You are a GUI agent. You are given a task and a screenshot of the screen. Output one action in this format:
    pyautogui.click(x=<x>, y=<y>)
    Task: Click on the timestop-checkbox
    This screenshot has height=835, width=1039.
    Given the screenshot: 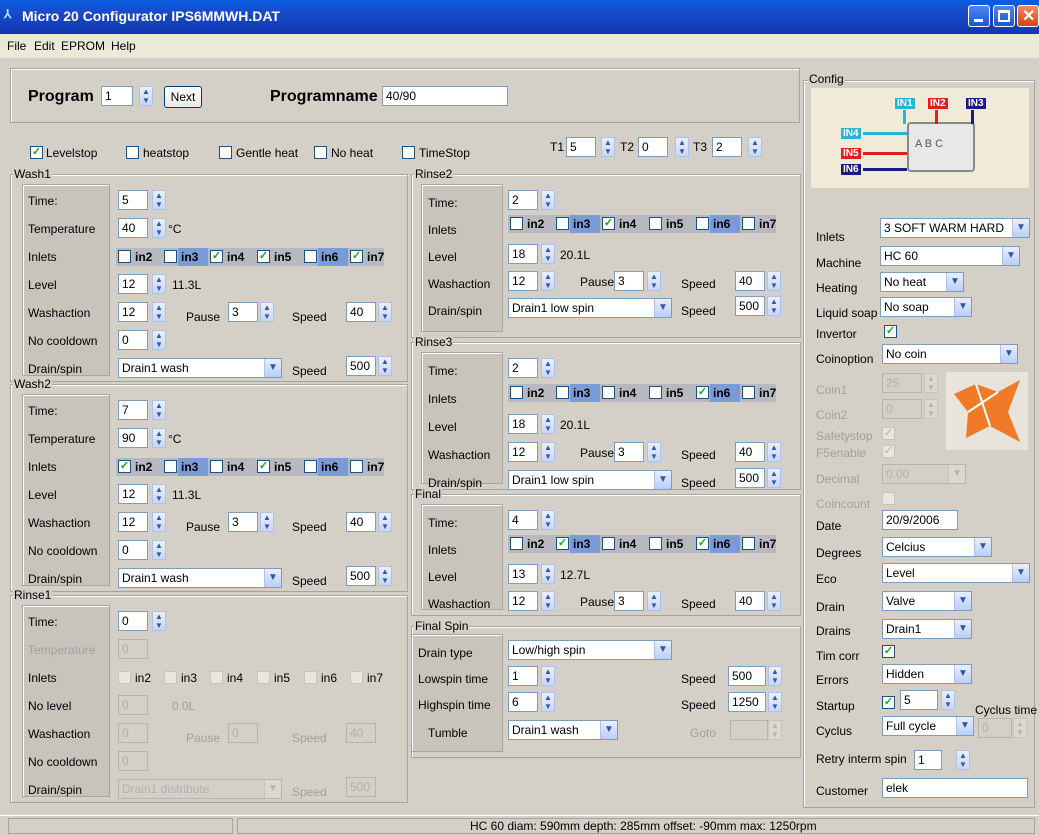 What is the action you would take?
    pyautogui.click(x=408, y=152)
    